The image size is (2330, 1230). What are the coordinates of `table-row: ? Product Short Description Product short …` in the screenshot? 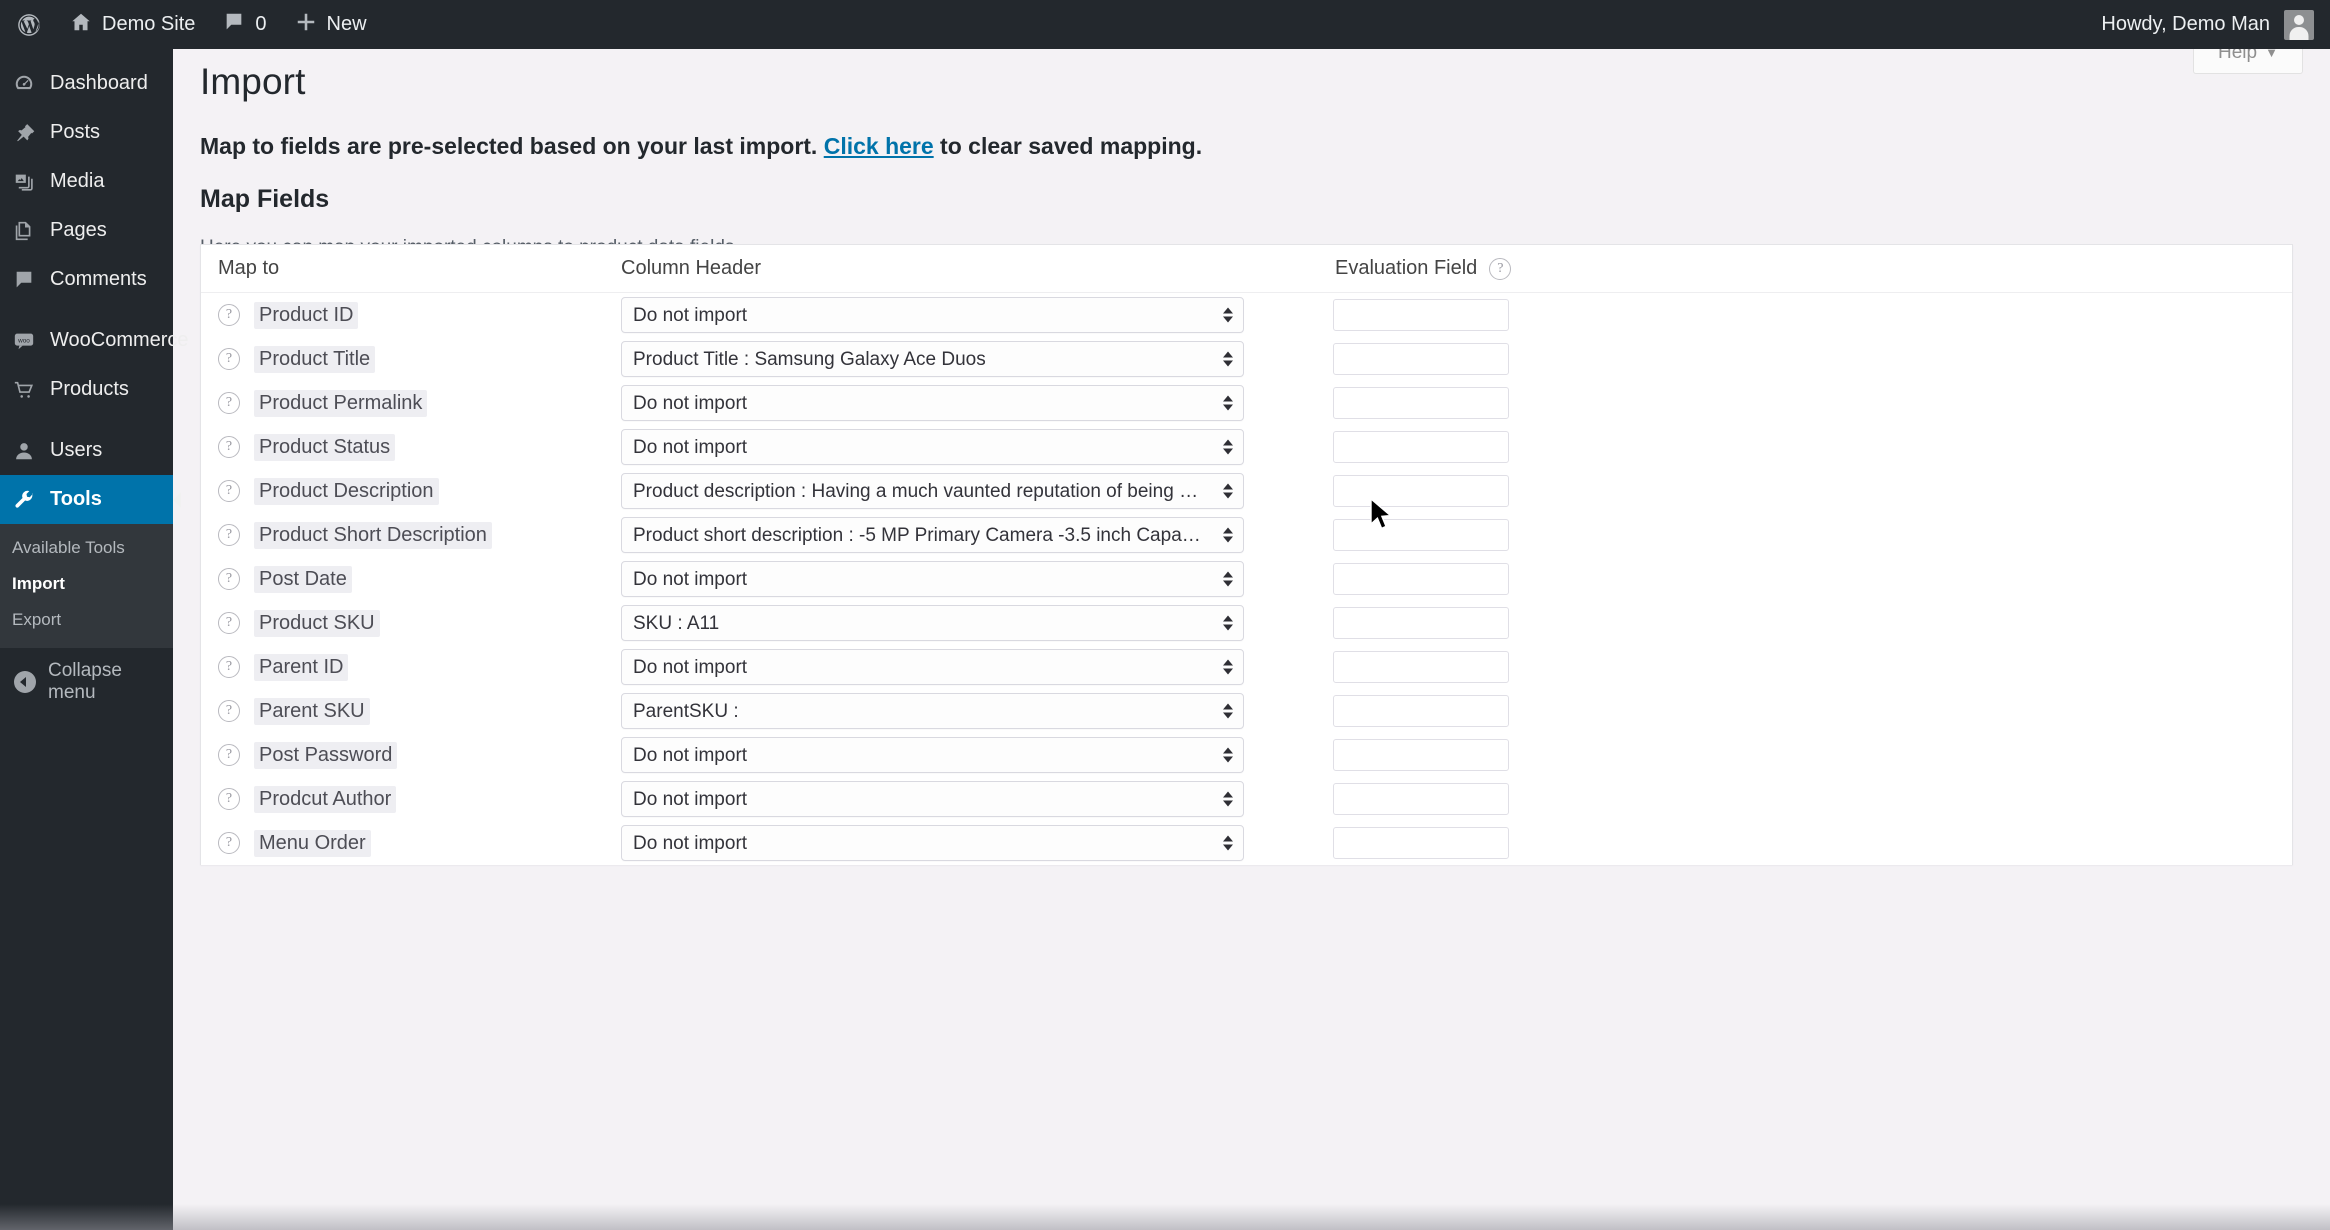 It's located at (1246, 535).